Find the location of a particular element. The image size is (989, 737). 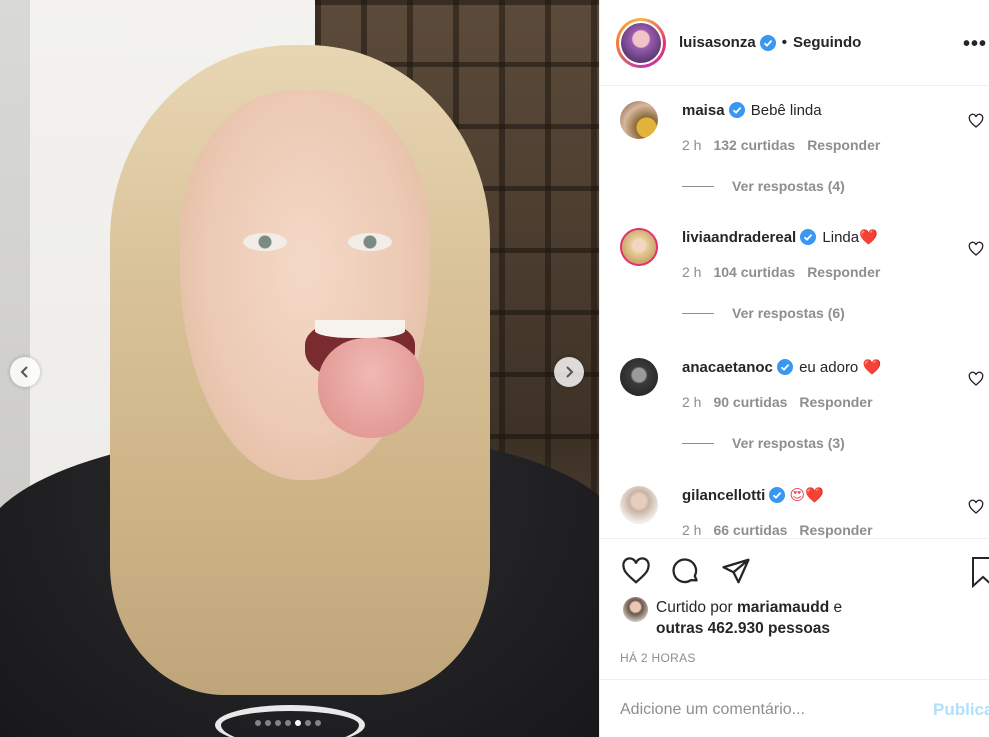

comment-text: eu adoro is located at coordinates (829, 367).